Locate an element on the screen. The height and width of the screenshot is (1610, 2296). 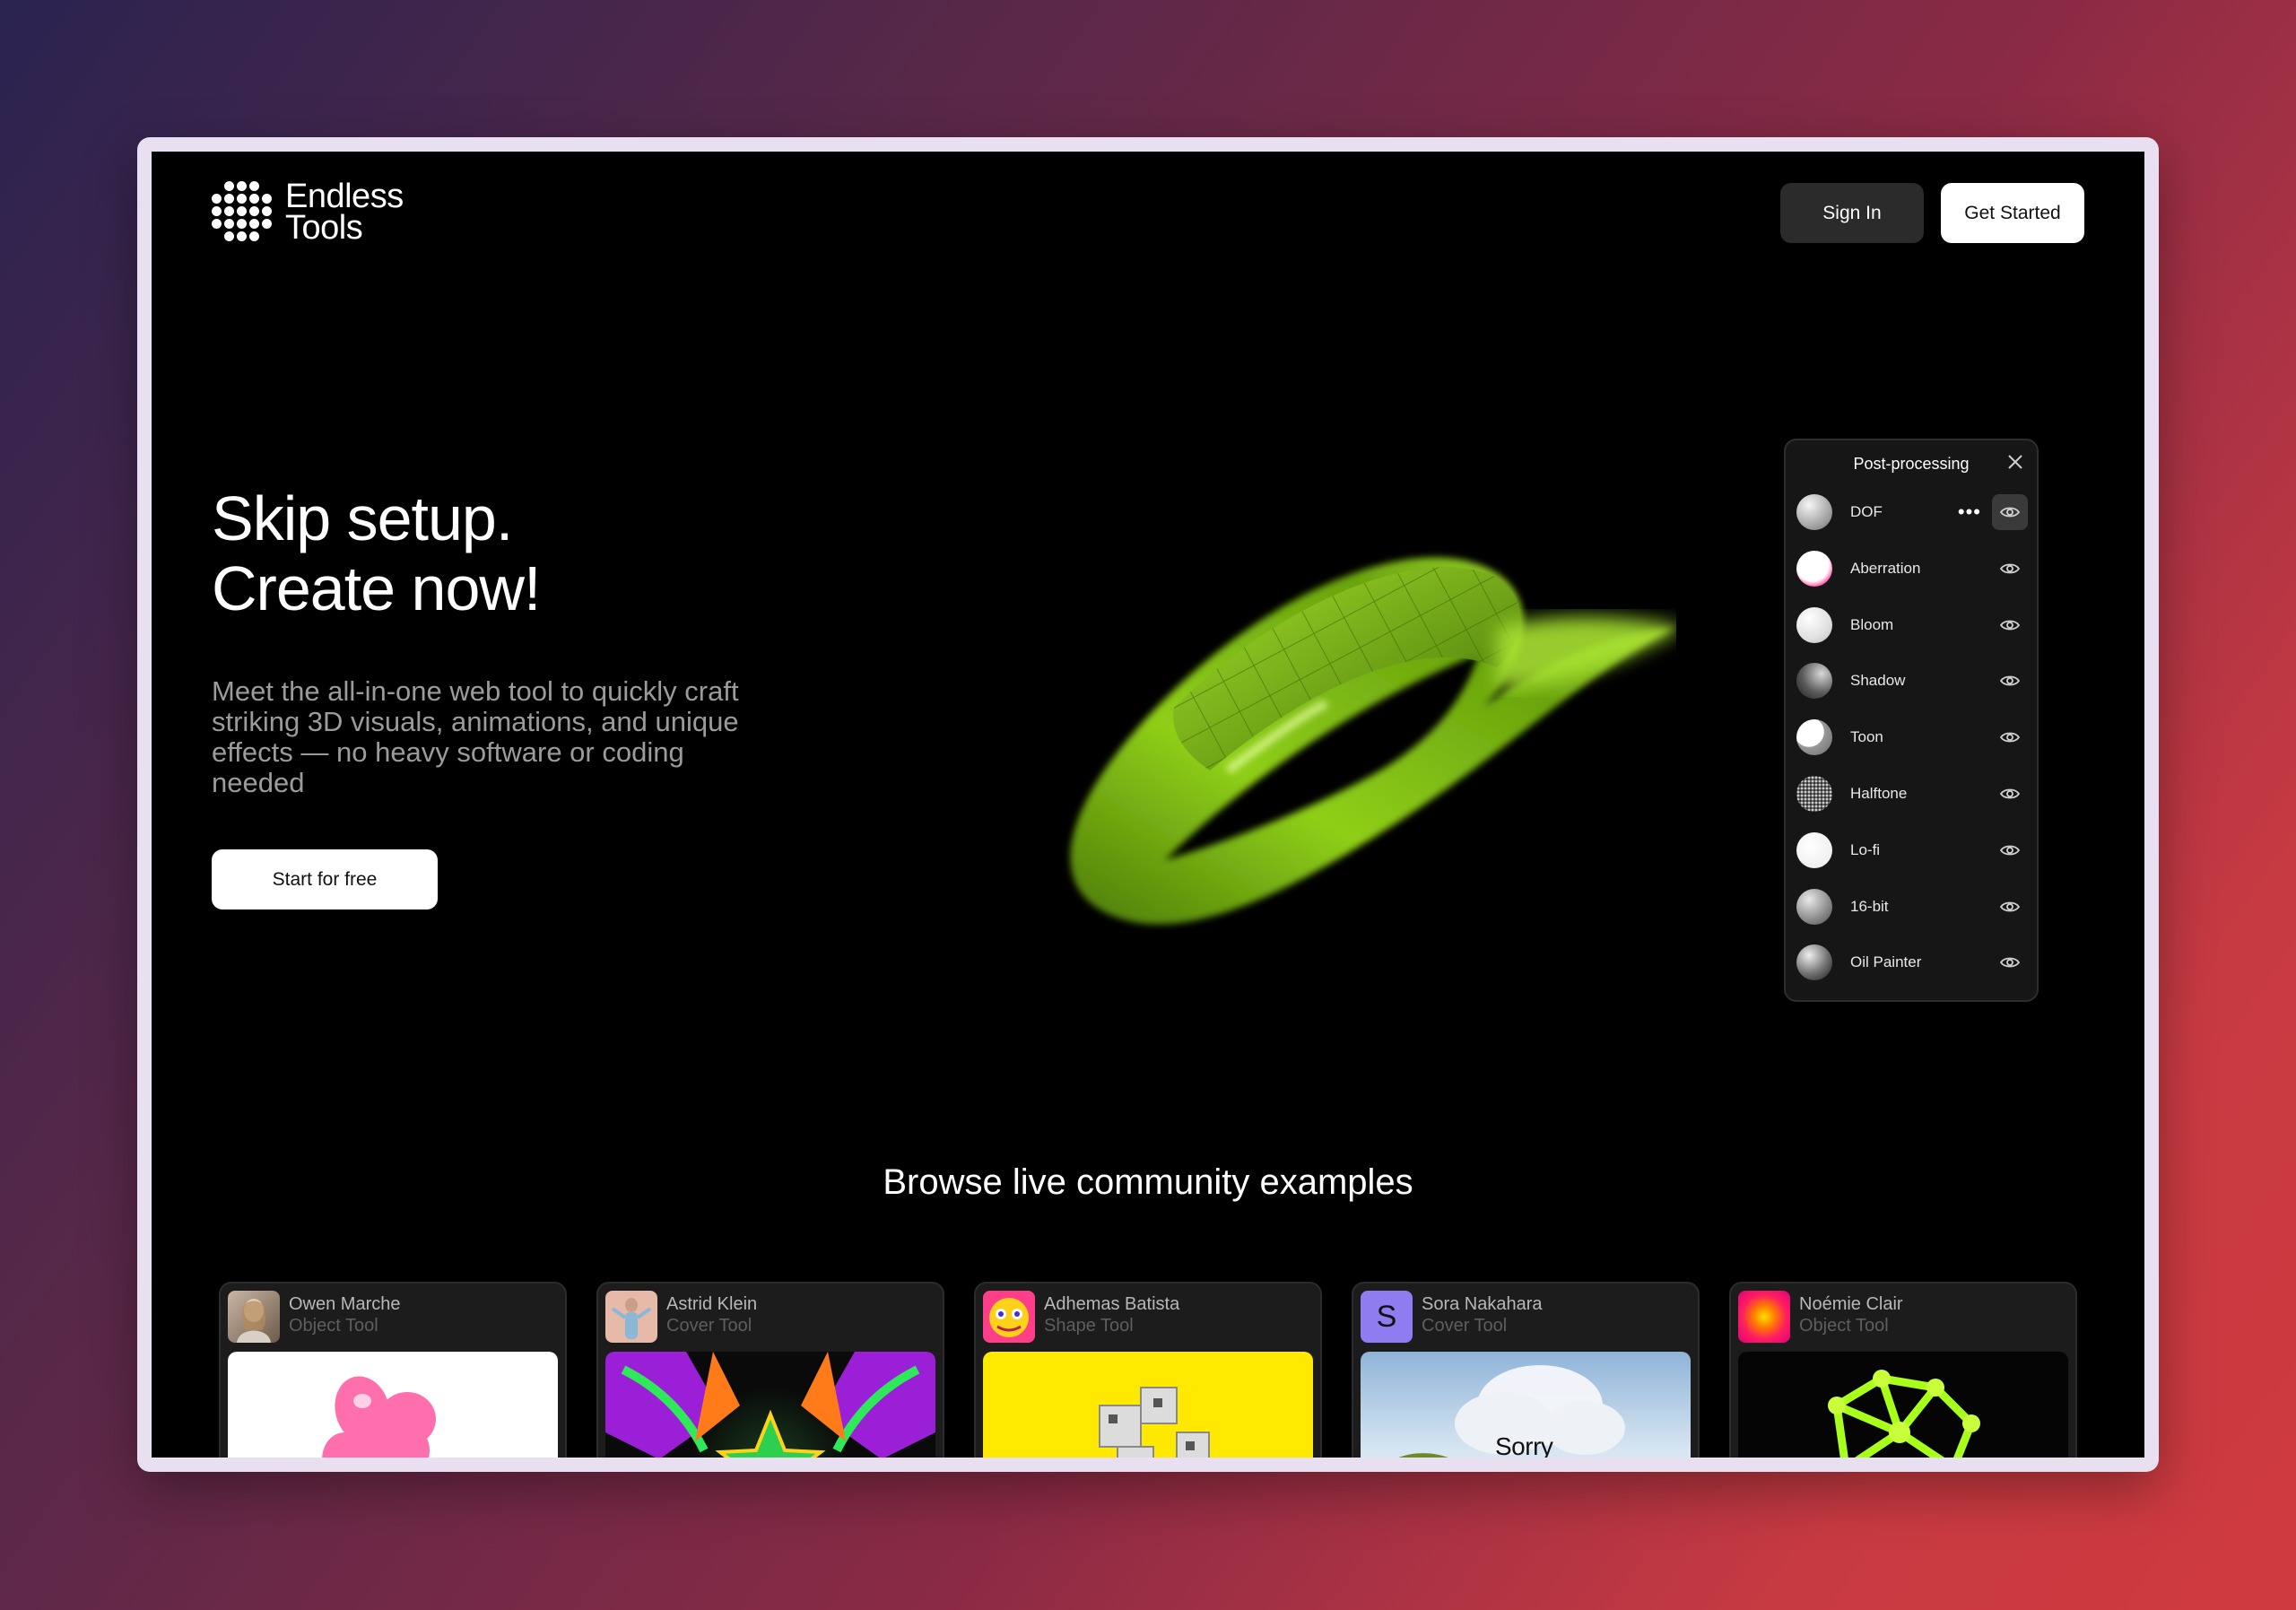
panel-item-label: Toon is located at coordinates (1866, 737).